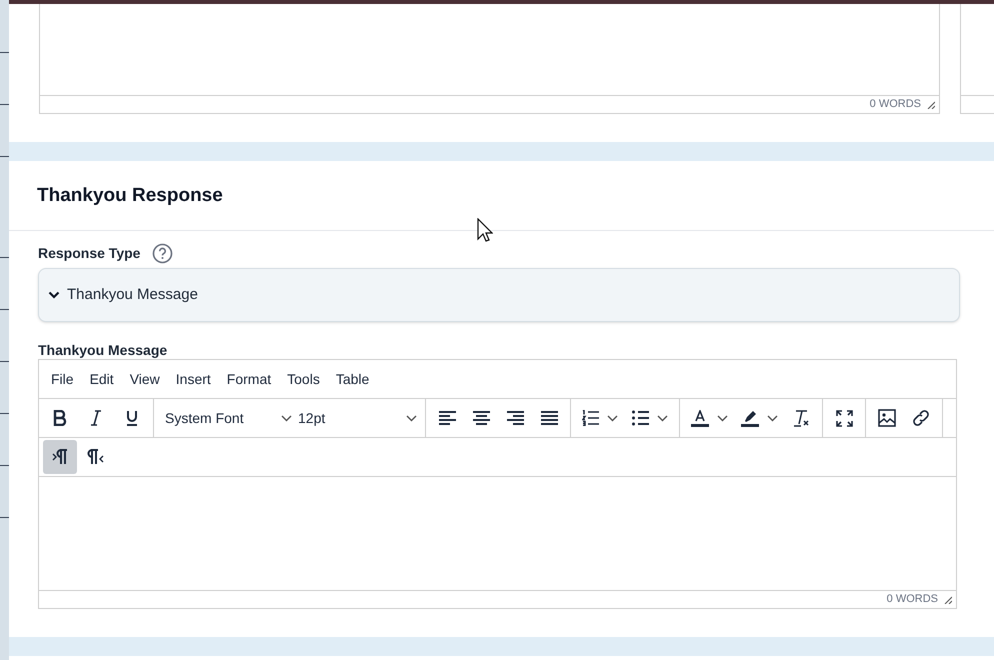 This screenshot has width=994, height=660. I want to click on align-center-icon, so click(481, 418).